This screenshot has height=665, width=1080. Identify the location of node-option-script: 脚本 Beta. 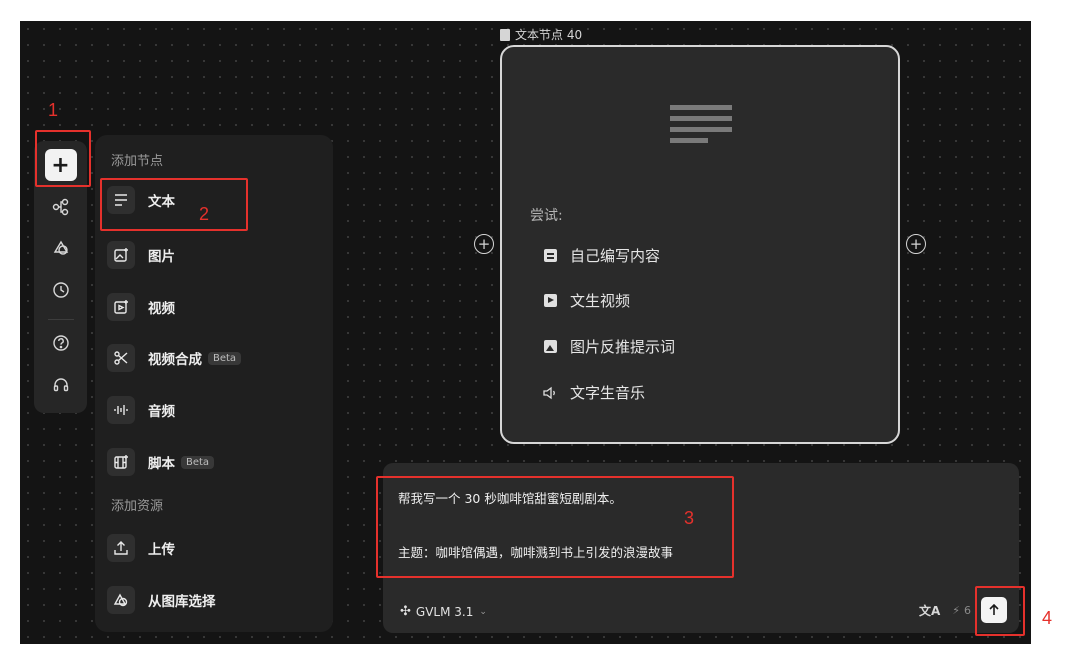
(161, 462).